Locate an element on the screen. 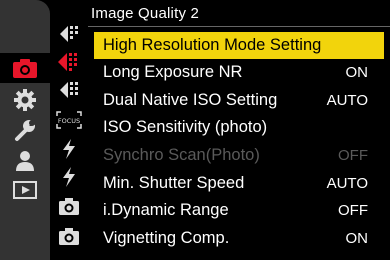  title-divider is located at coordinates (239, 26).